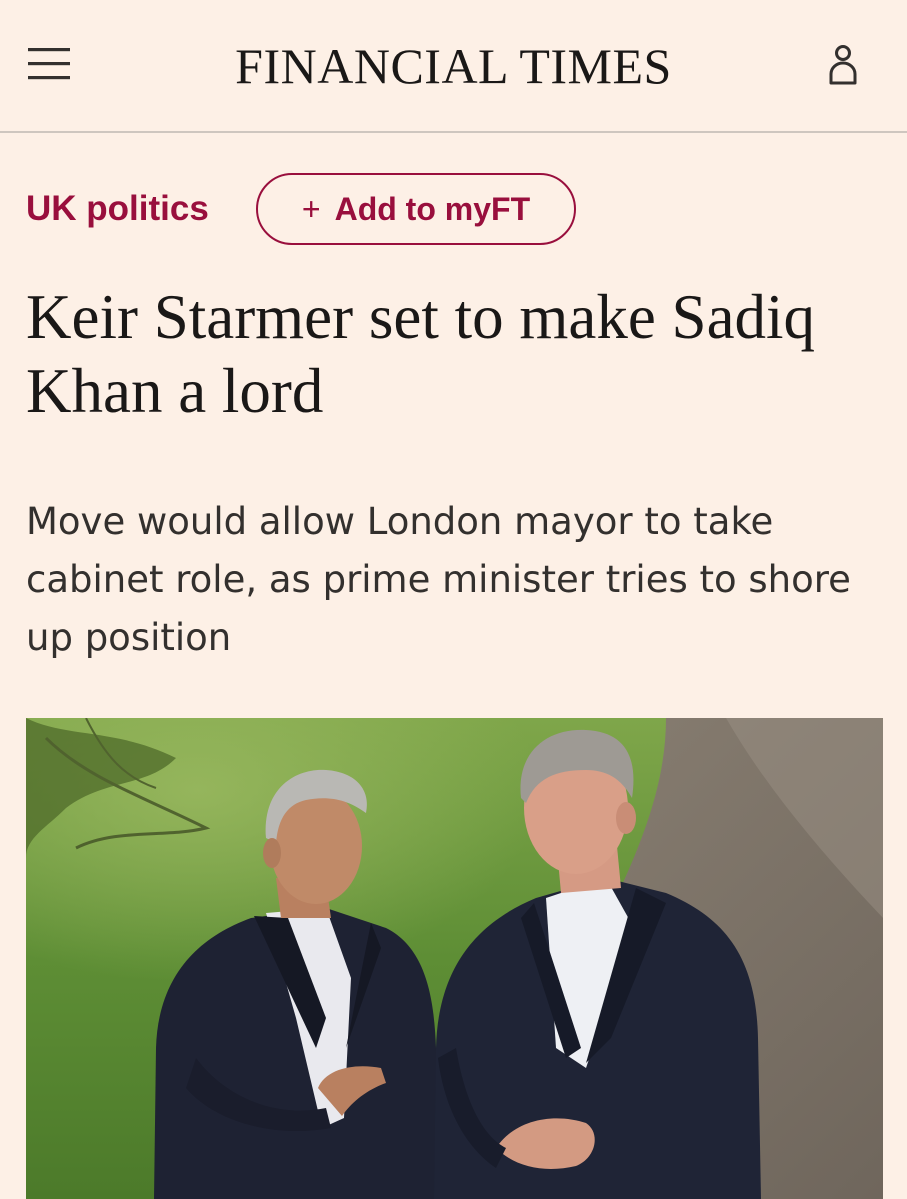 Image resolution: width=907 pixels, height=1199 pixels. I want to click on add-to-myft-label: Add to myFT, so click(432, 209).